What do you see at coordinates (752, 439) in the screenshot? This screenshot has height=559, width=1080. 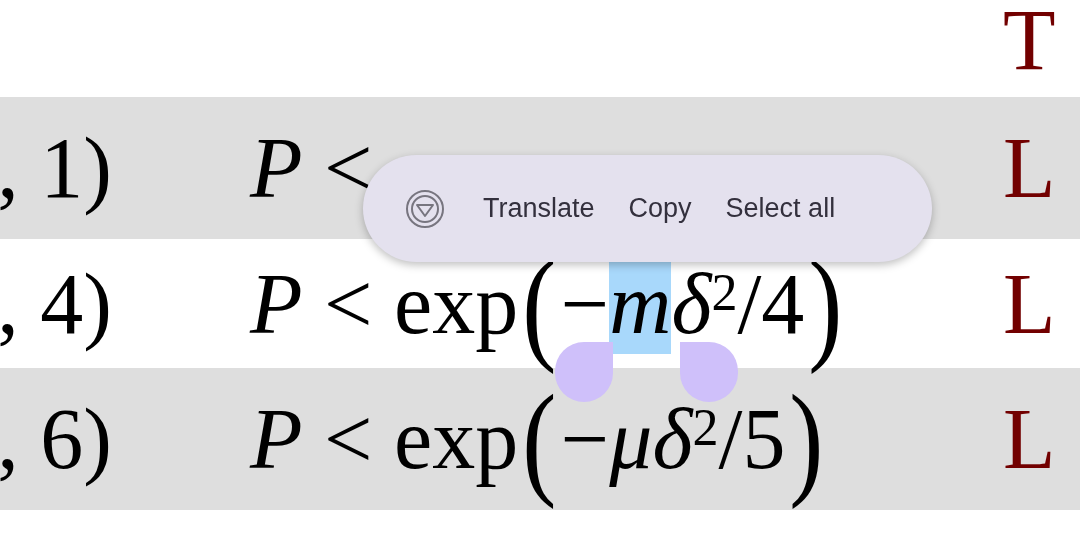 I see `formula-text: /5` at bounding box center [752, 439].